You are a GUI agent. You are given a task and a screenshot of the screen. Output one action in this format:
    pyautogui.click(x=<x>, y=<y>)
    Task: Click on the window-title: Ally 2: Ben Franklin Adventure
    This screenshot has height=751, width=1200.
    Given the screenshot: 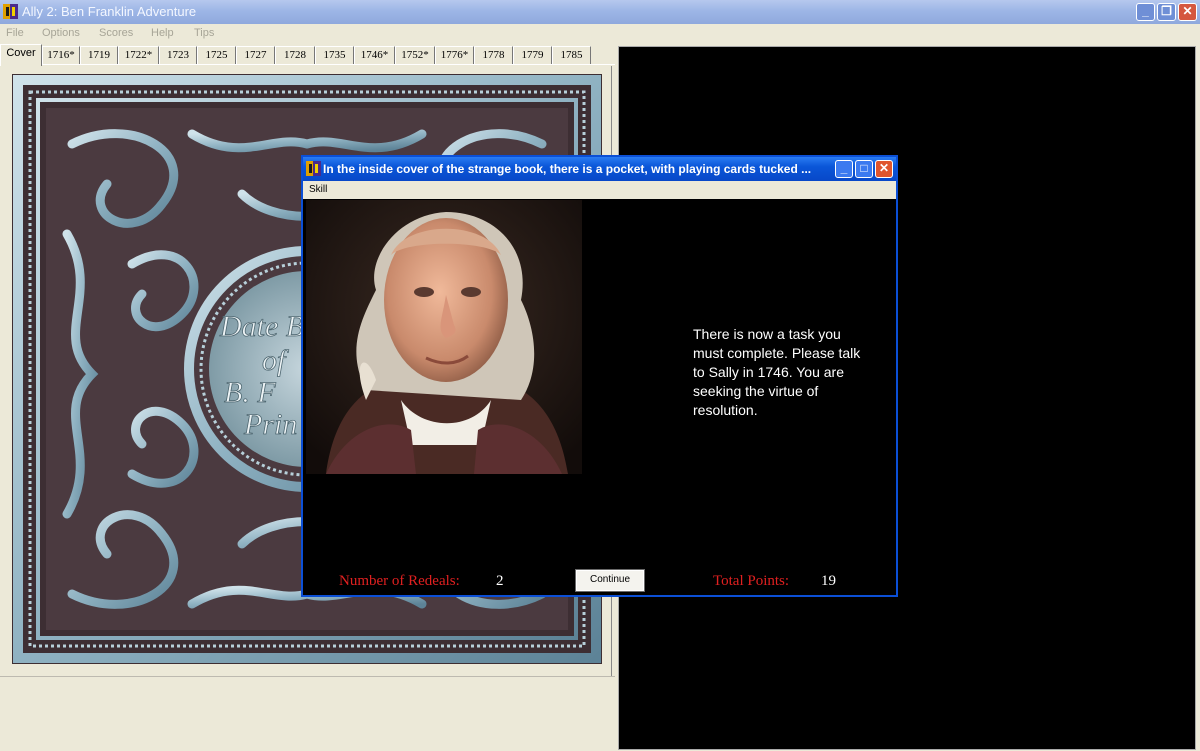 What is the action you would take?
    pyautogui.click(x=109, y=11)
    